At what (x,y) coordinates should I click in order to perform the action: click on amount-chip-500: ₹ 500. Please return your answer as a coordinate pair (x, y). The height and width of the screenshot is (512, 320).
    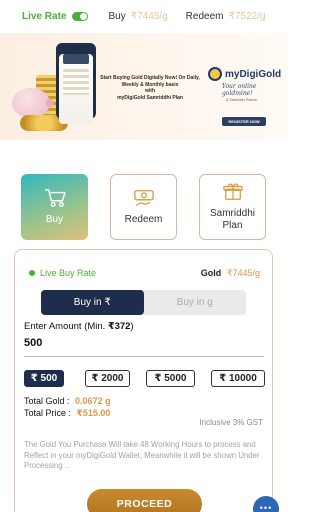
    Looking at the image, I should click on (44, 378).